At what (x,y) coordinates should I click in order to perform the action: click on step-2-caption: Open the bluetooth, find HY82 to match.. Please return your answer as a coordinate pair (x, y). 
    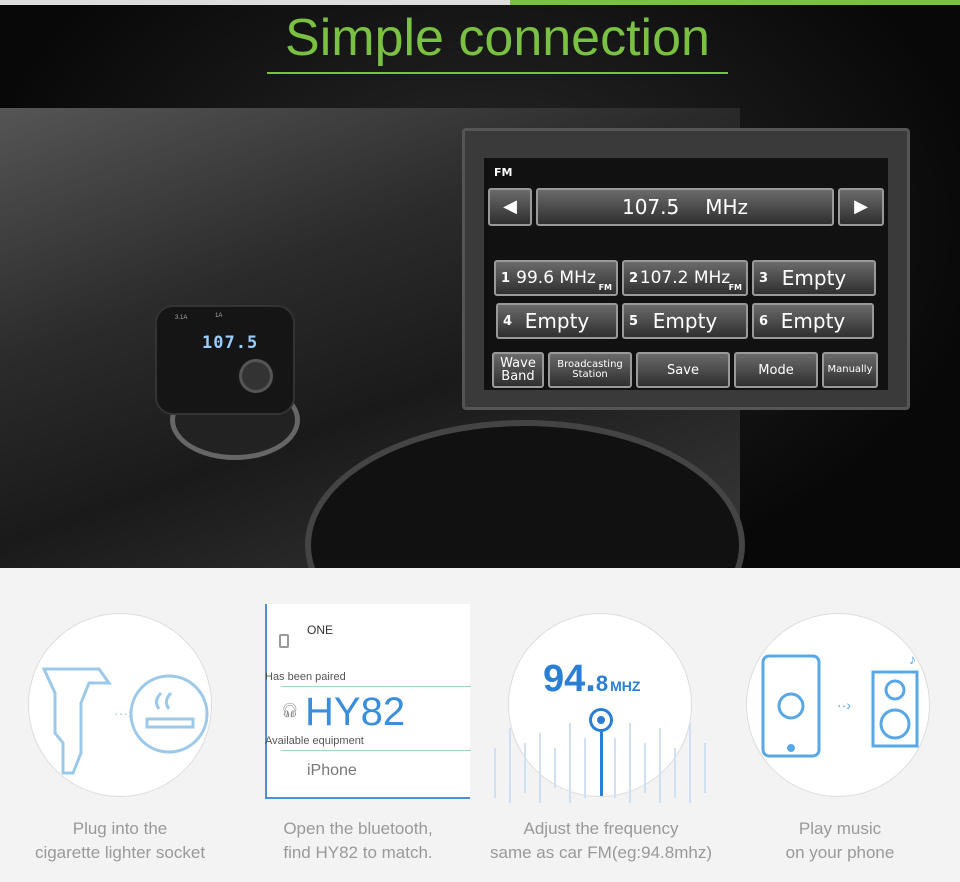
    Looking at the image, I should click on (358, 840).